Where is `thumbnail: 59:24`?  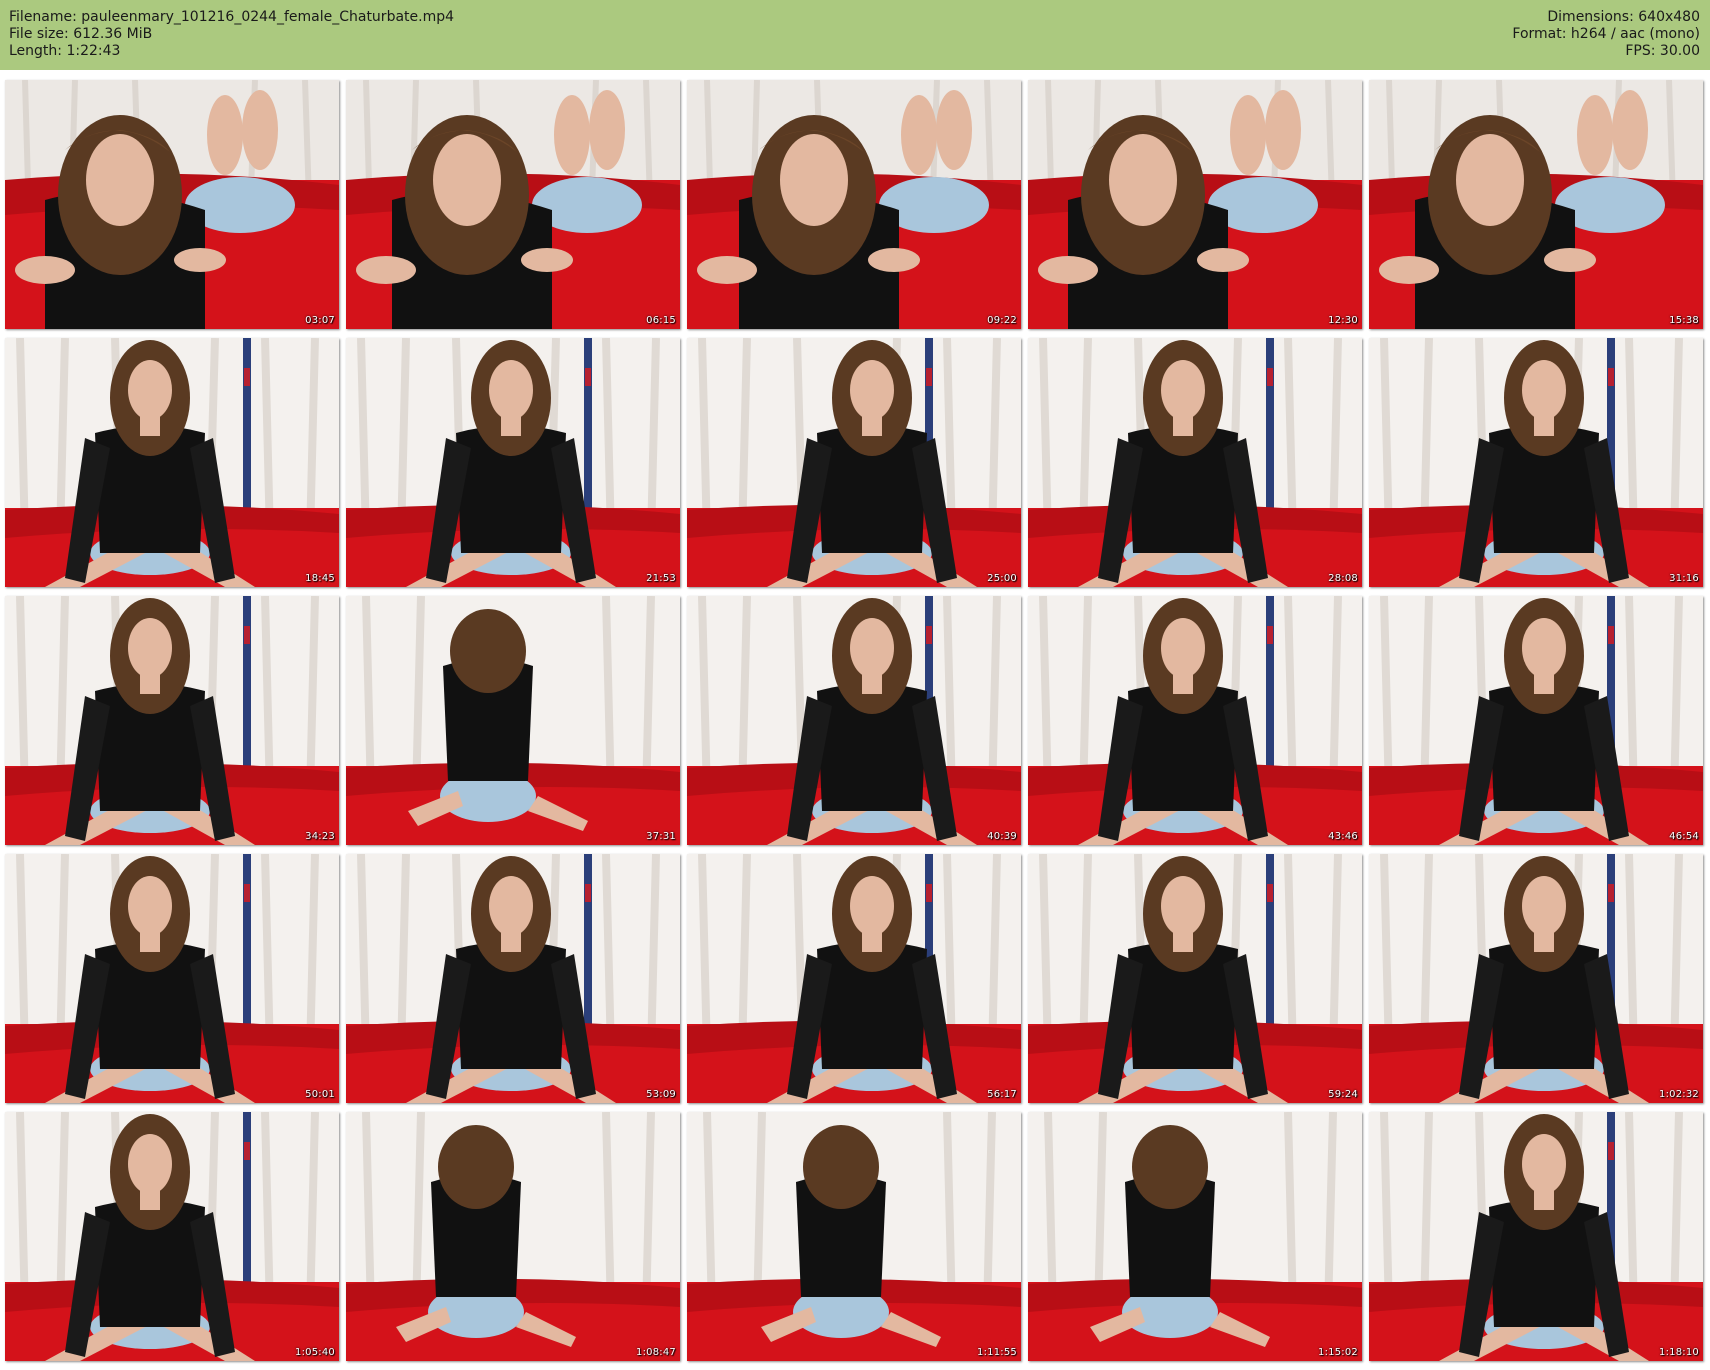
thumbnail: 59:24 is located at coordinates (1195, 978).